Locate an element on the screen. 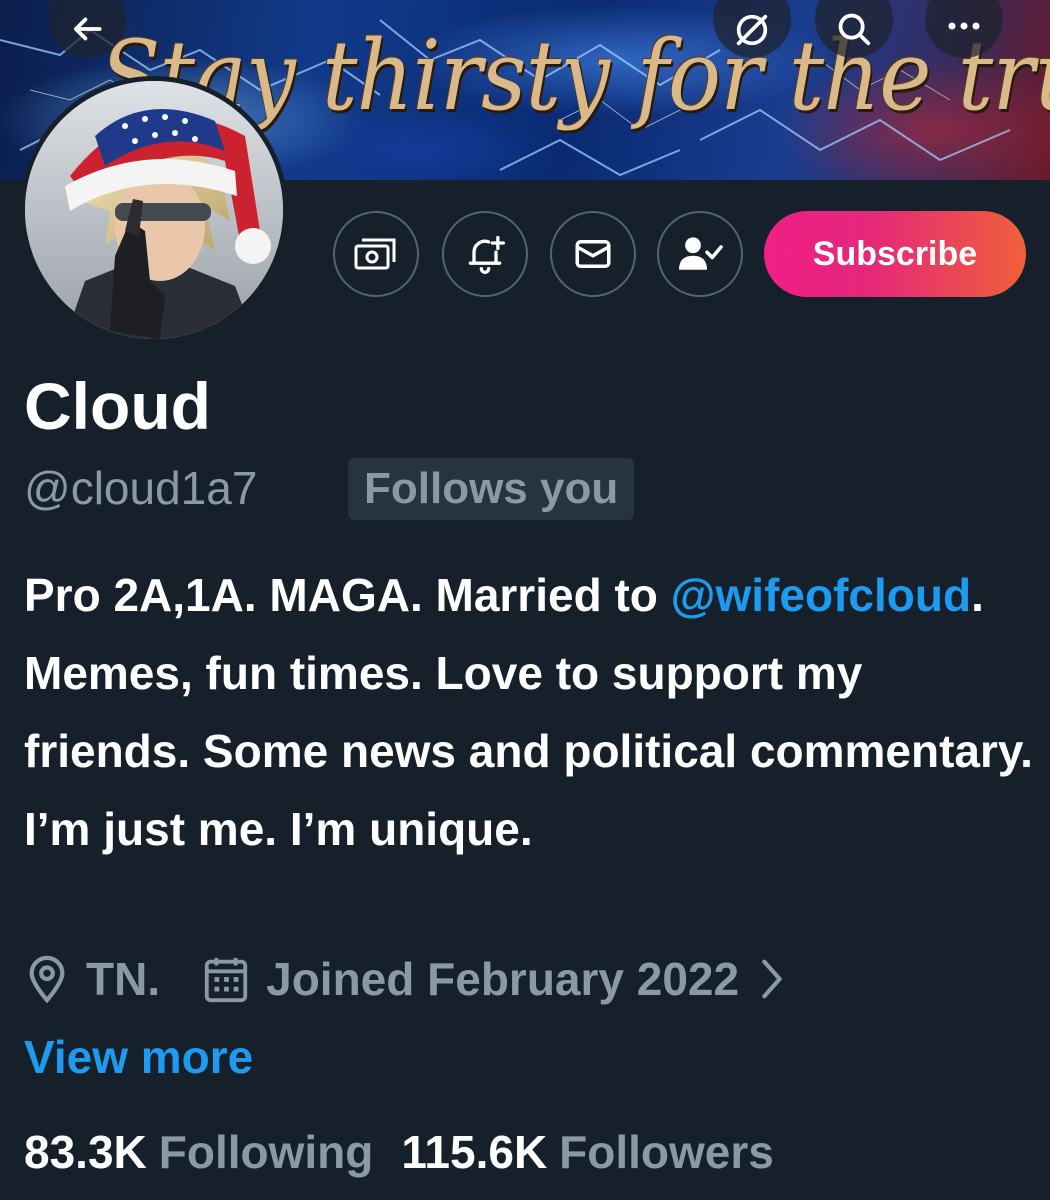 Image resolution: width=1050 pixels, height=1200 pixels. notify-button is located at coordinates (485, 254).